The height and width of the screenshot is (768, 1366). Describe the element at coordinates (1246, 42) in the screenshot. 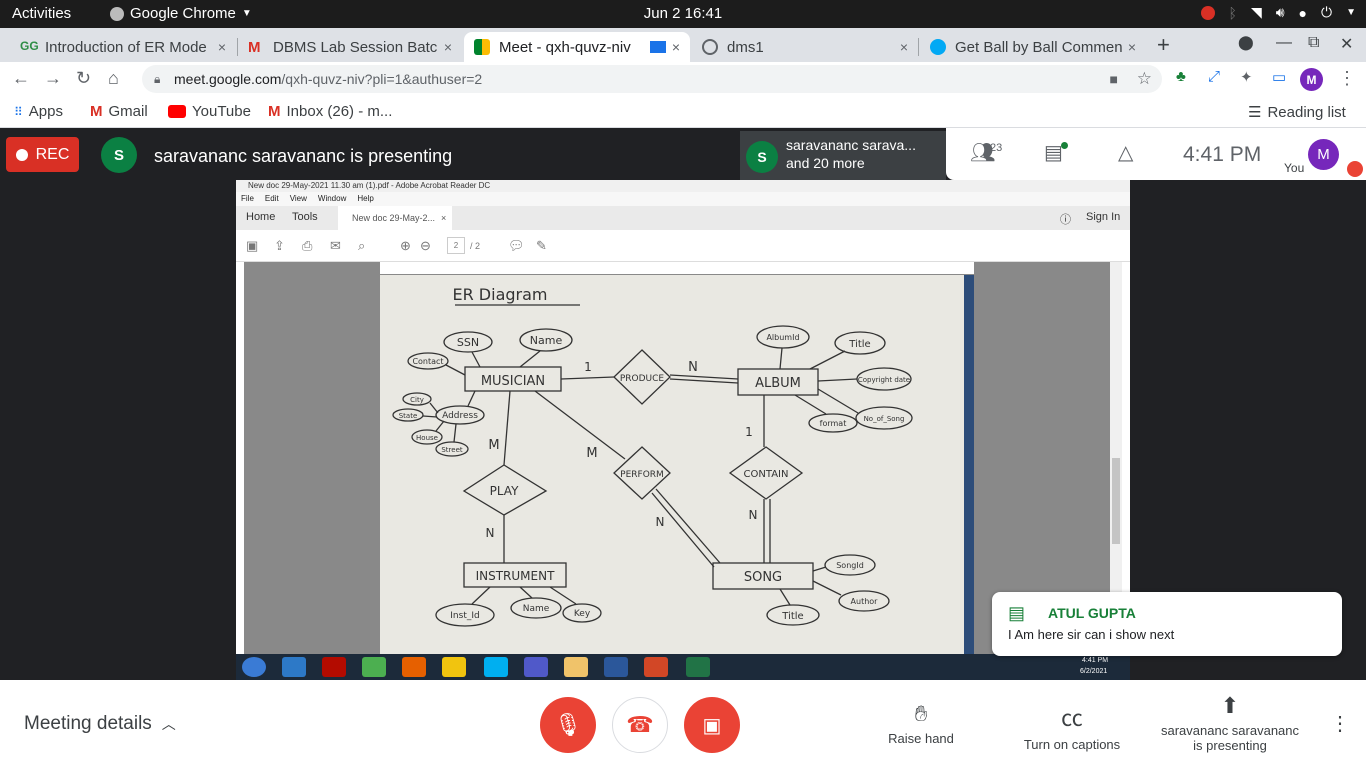

I see `tab-search-icon: ⬤` at that location.